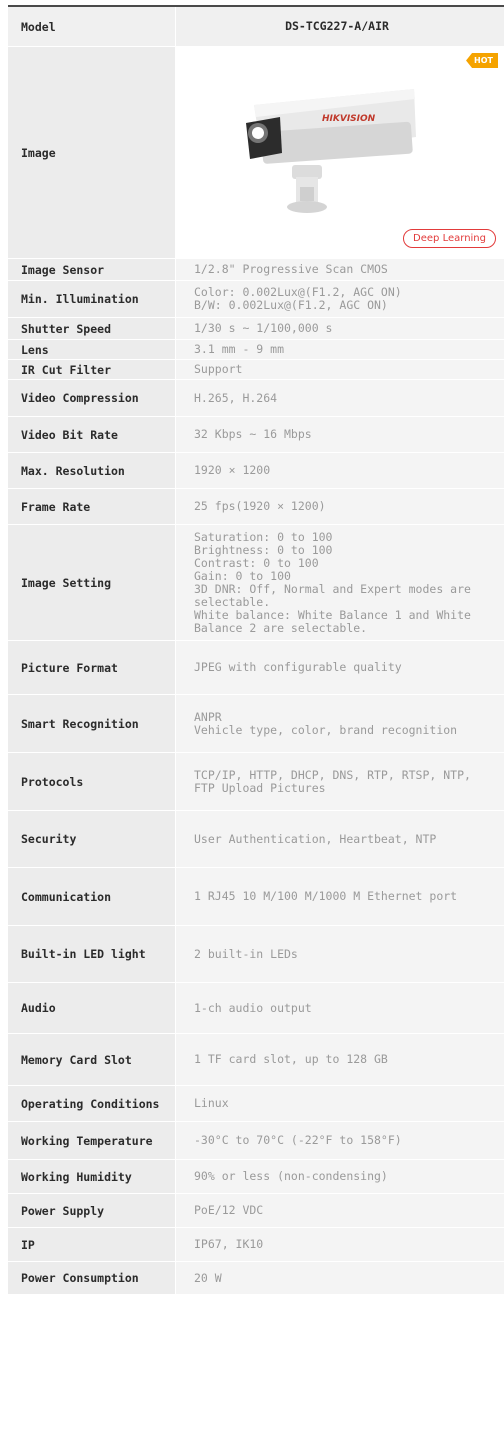  Describe the element at coordinates (92, 349) in the screenshot. I see `spec-label: Lens` at that location.